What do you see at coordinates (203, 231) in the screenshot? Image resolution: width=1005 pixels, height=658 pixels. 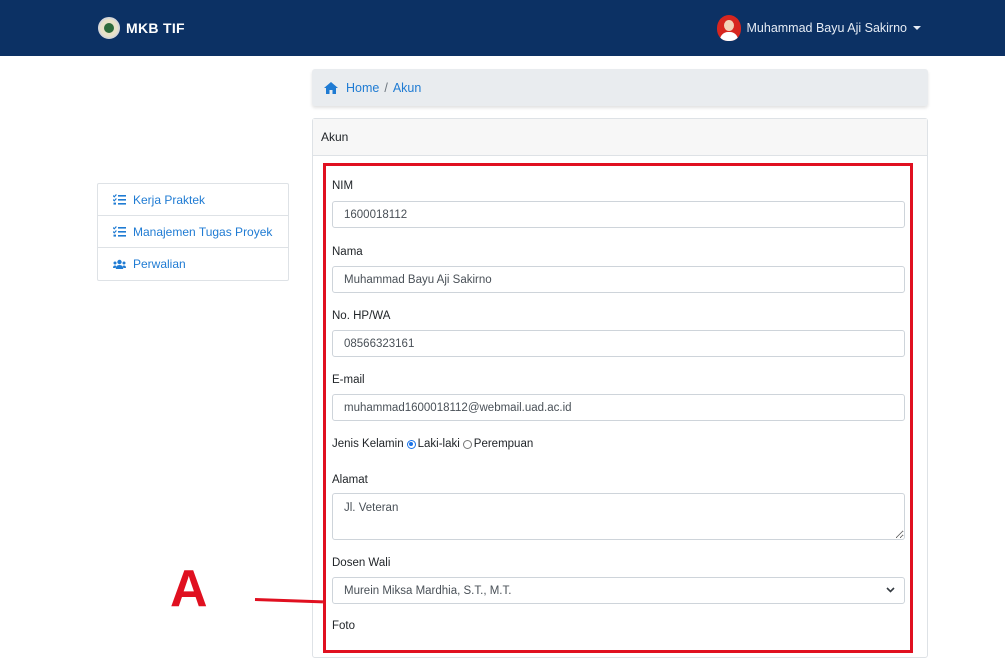 I see `sidebar-item-label: Manajemen Tugas Proyek` at bounding box center [203, 231].